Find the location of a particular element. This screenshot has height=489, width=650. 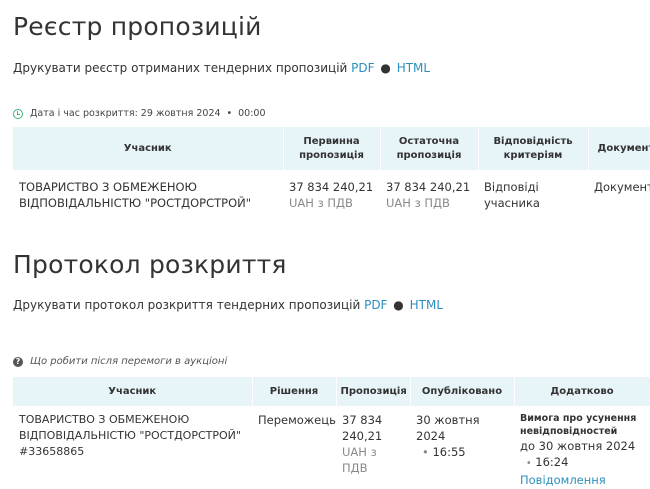

help-text: Що робити після перемоги в аукціоні is located at coordinates (129, 361).